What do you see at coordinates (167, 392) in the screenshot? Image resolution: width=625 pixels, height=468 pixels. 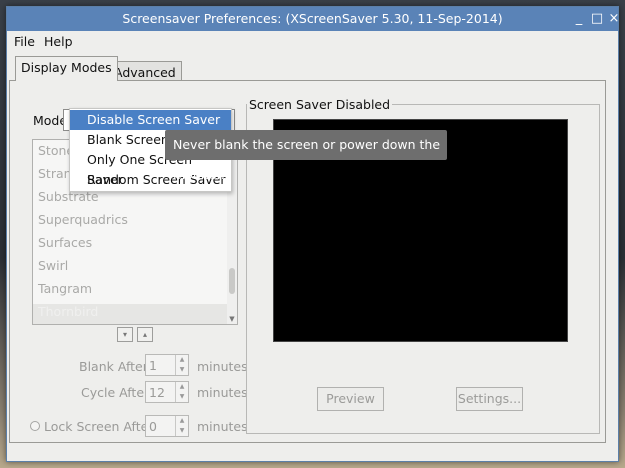 I see `cycle-after-spinner: 12 ▲ ▼` at bounding box center [167, 392].